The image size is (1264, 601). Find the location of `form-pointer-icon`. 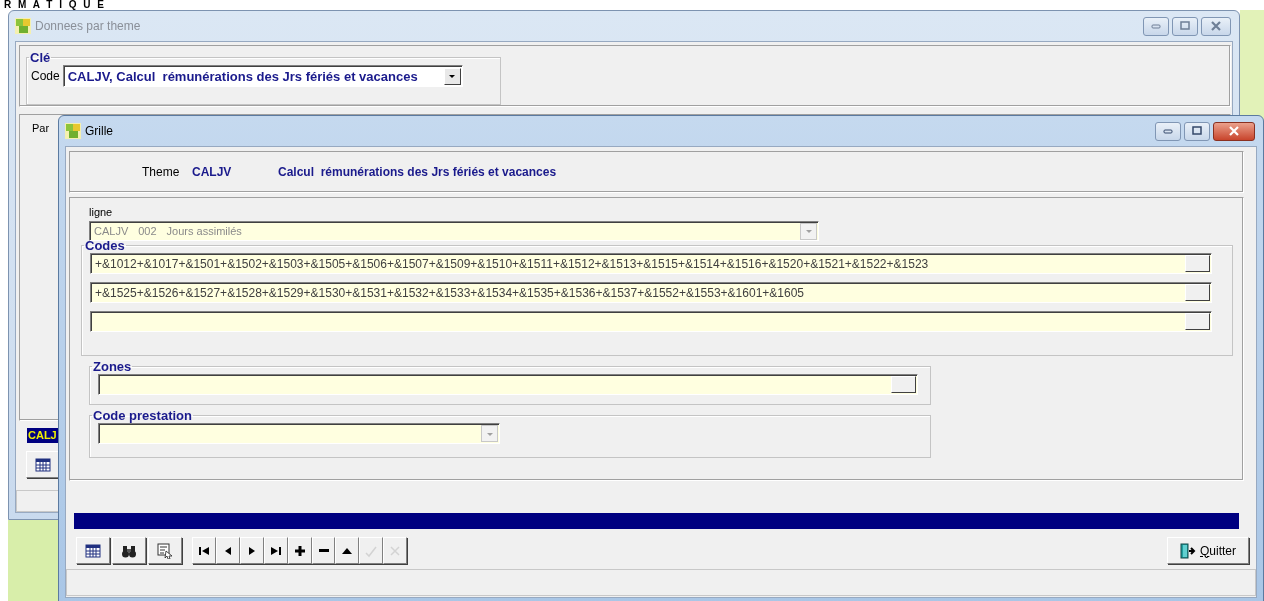

form-pointer-icon is located at coordinates (165, 550).